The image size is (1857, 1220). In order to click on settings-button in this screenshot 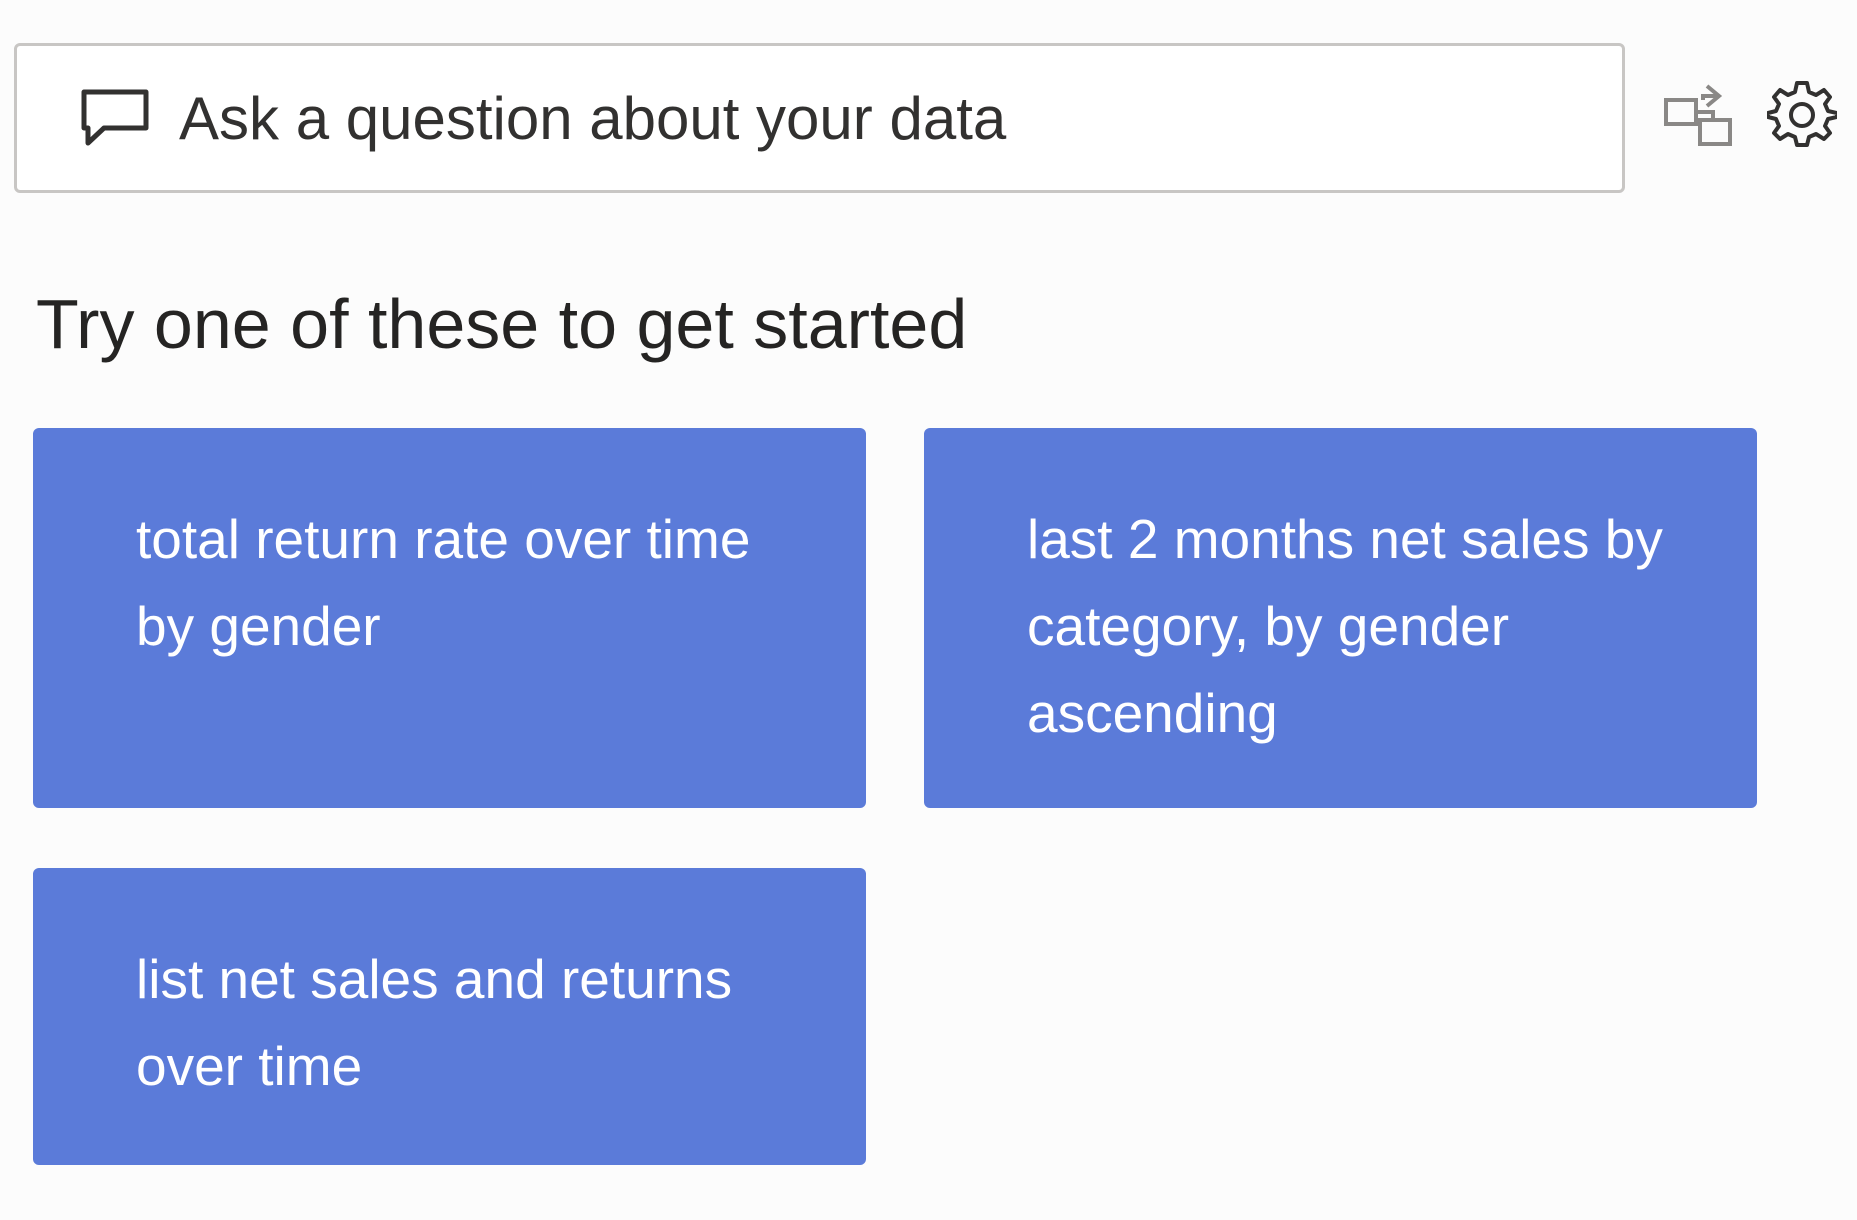, I will do `click(1802, 117)`.